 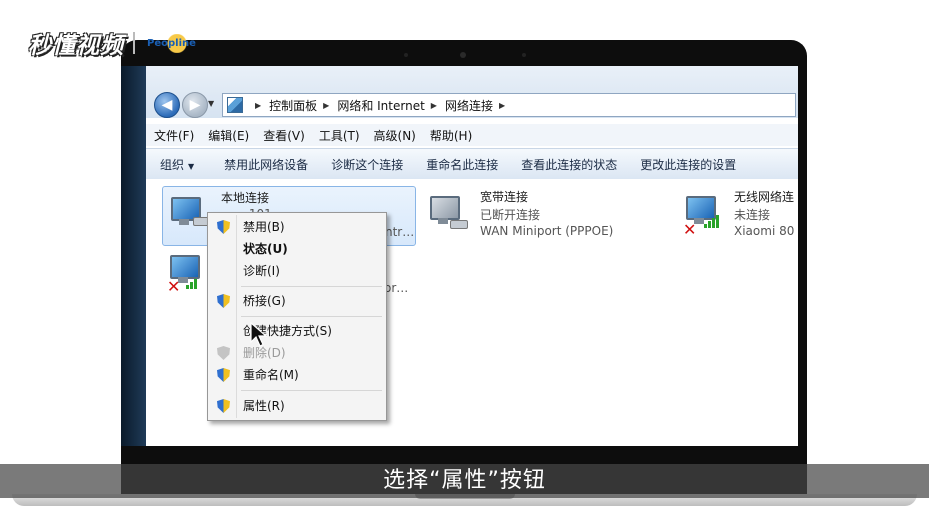 What do you see at coordinates (211, 103) in the screenshot?
I see `recent-pages-dropdown-icon: ▼` at bounding box center [211, 103].